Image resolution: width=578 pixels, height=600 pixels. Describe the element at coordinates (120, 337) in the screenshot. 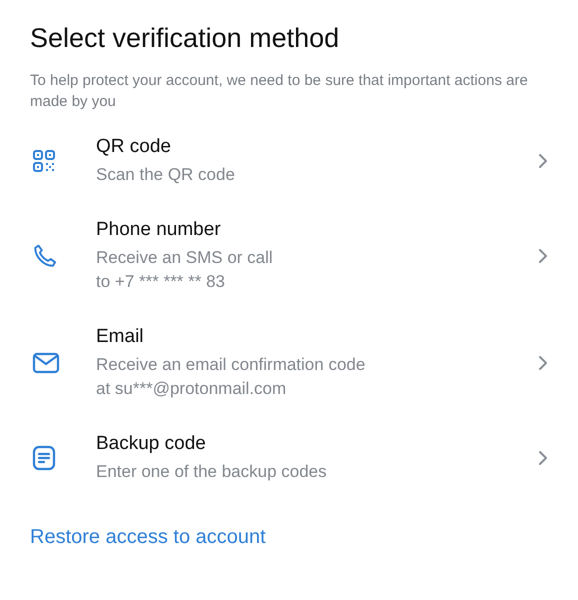

I see `method-name: Email` at that location.